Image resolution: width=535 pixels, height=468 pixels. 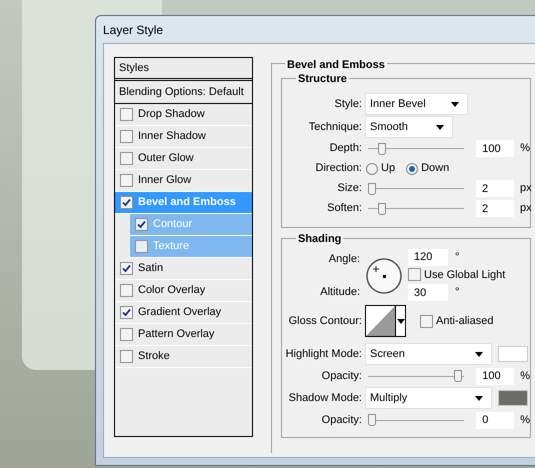 I want to click on list-item: Outer Glow, so click(x=183, y=159).